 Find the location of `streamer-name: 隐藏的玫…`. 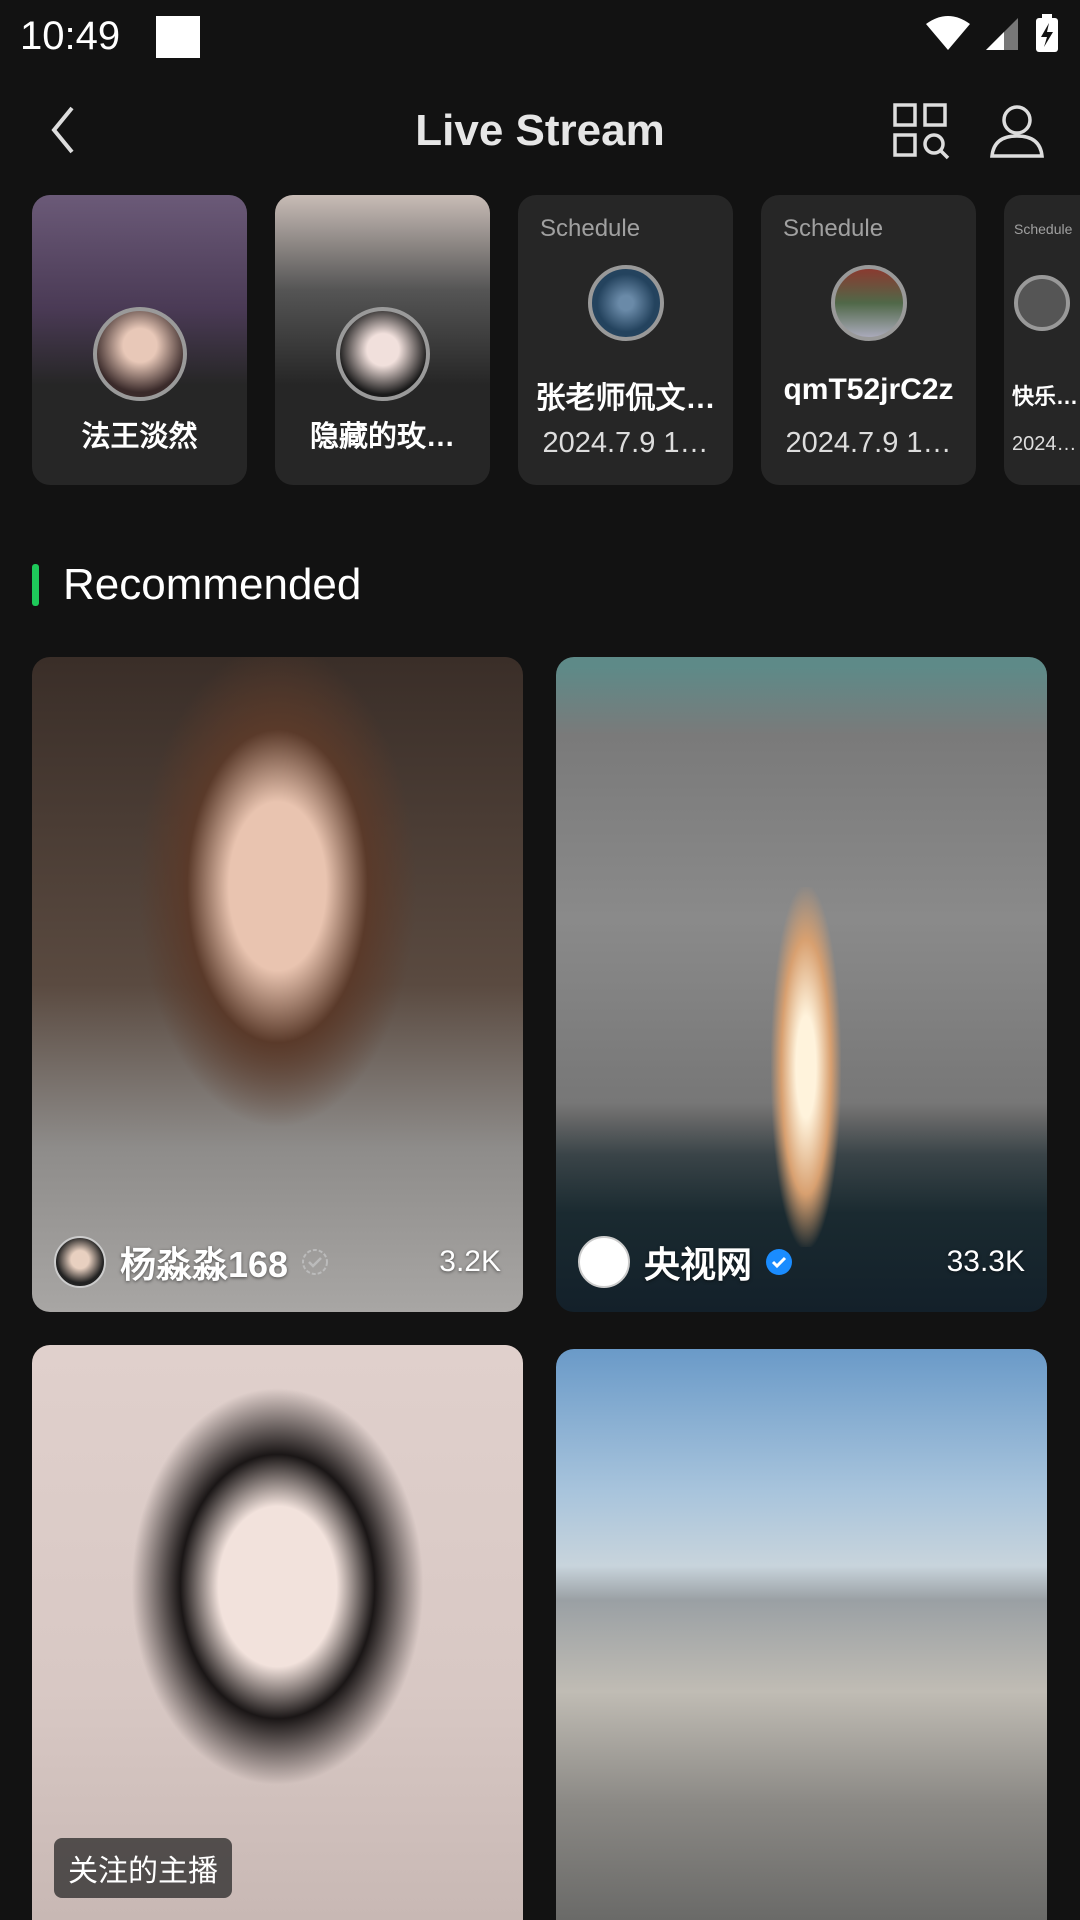

streamer-name: 隐藏的玫… is located at coordinates (382, 437).